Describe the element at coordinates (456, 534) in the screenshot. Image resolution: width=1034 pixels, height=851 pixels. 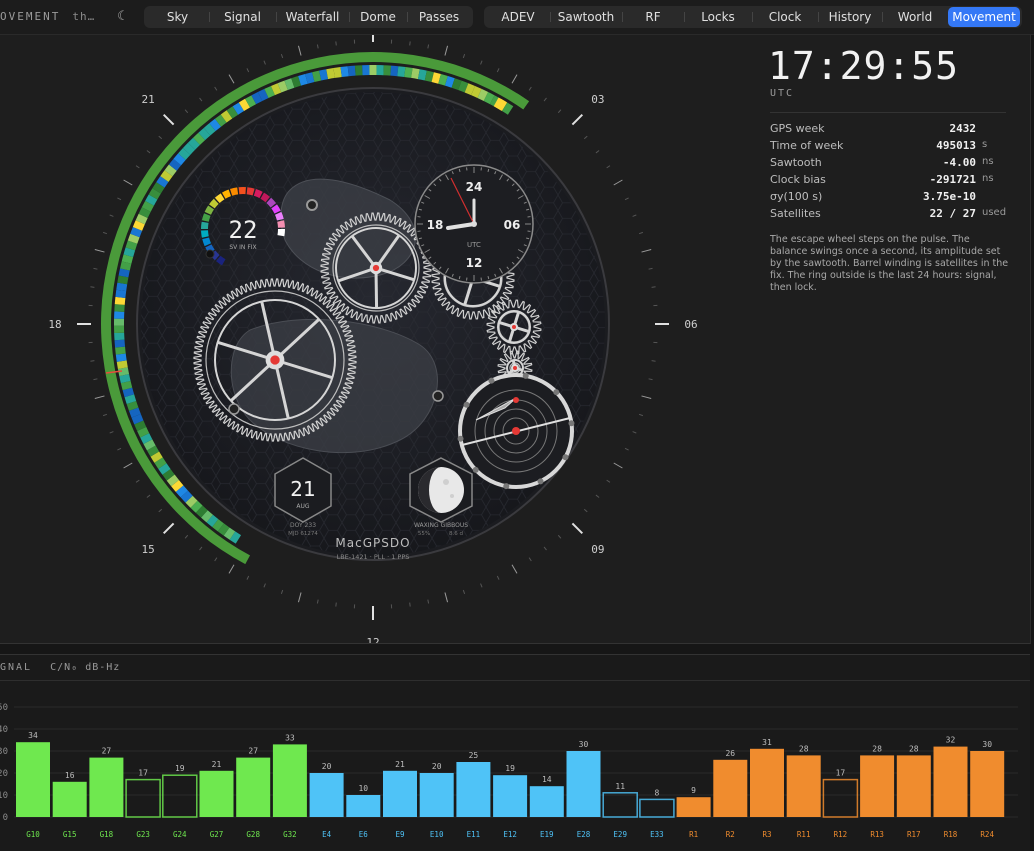
I see `moon-age: 8.6 d` at that location.